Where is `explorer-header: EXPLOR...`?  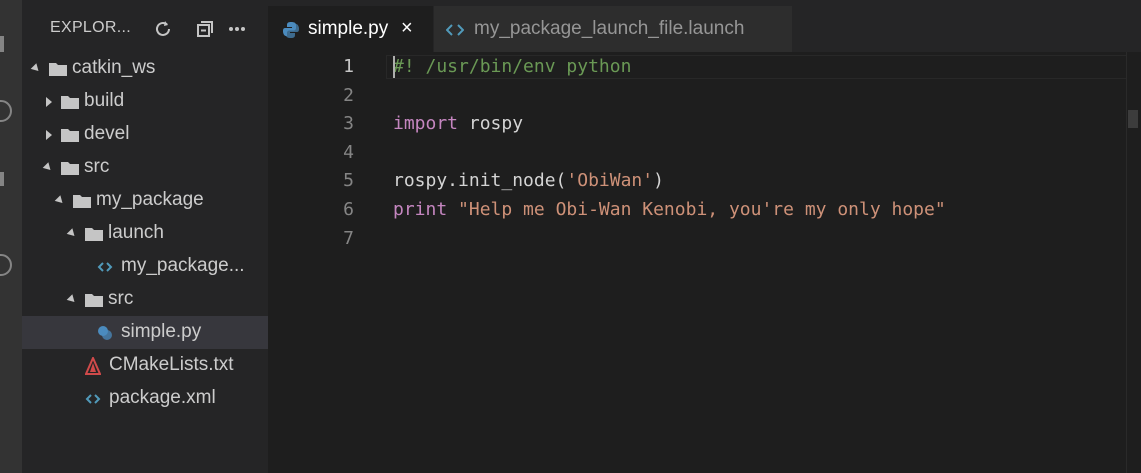 explorer-header: EXPLOR... is located at coordinates (145, 29).